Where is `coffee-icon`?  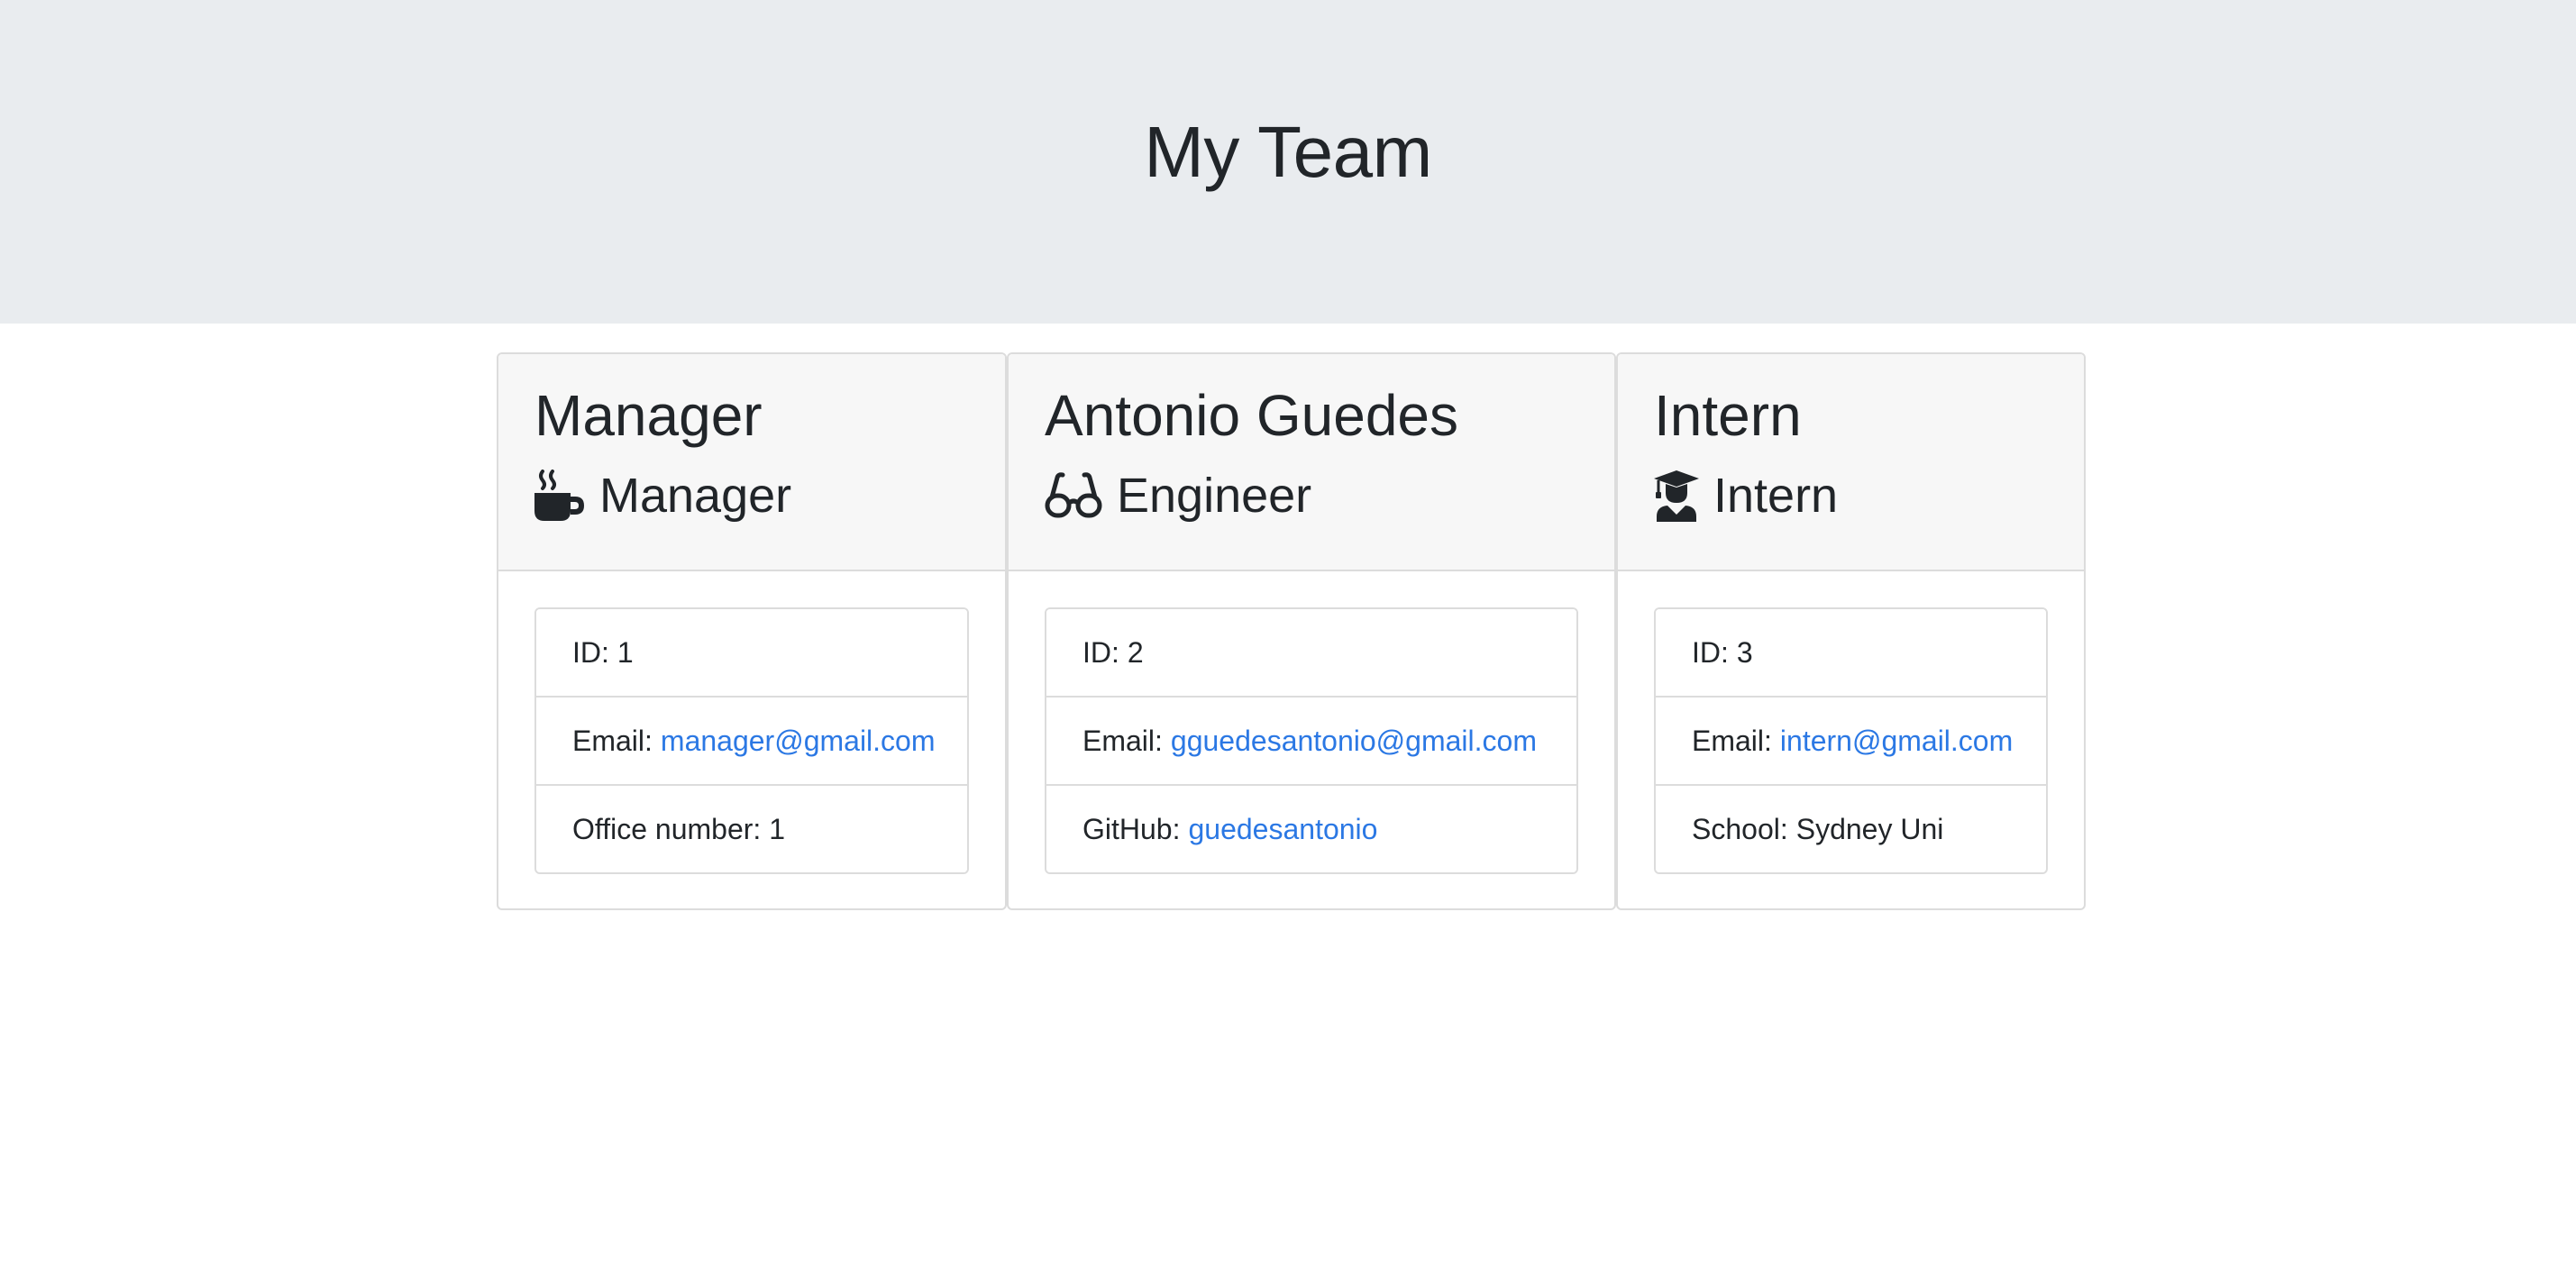 coffee-icon is located at coordinates (559, 496).